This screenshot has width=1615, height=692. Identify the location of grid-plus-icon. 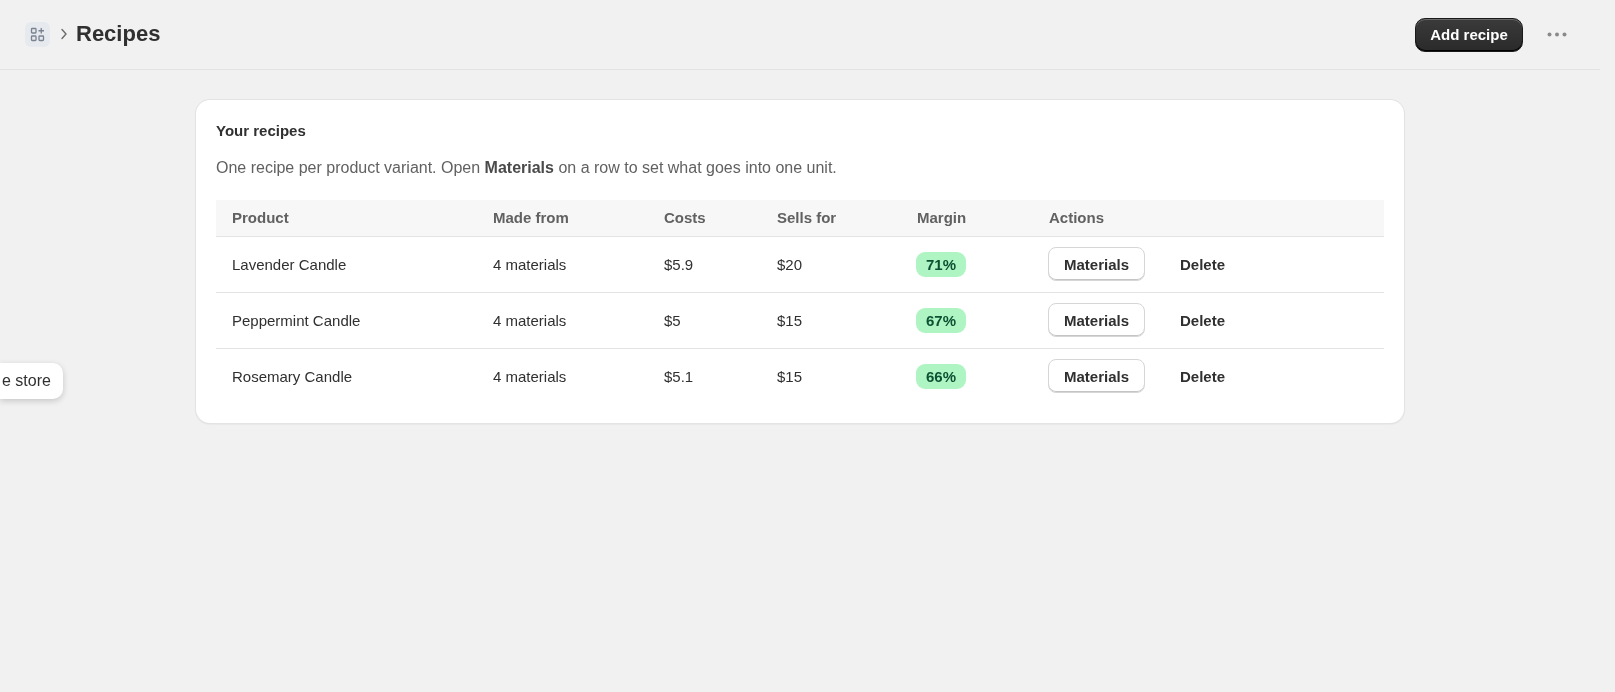
(37, 34).